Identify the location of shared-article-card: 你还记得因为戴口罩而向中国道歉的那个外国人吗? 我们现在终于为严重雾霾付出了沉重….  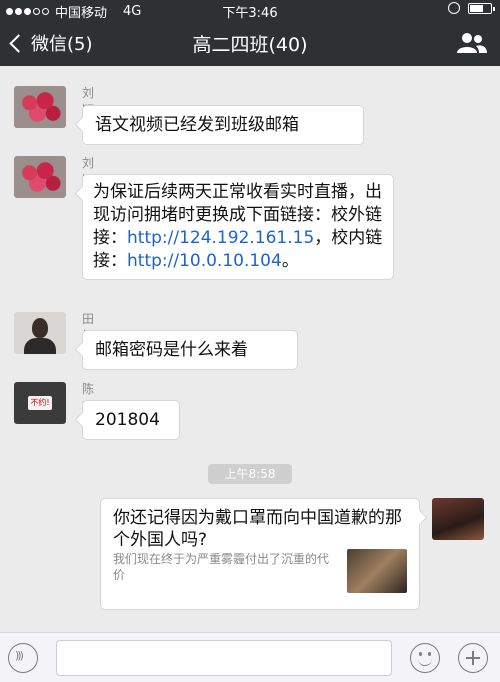
(260, 554).